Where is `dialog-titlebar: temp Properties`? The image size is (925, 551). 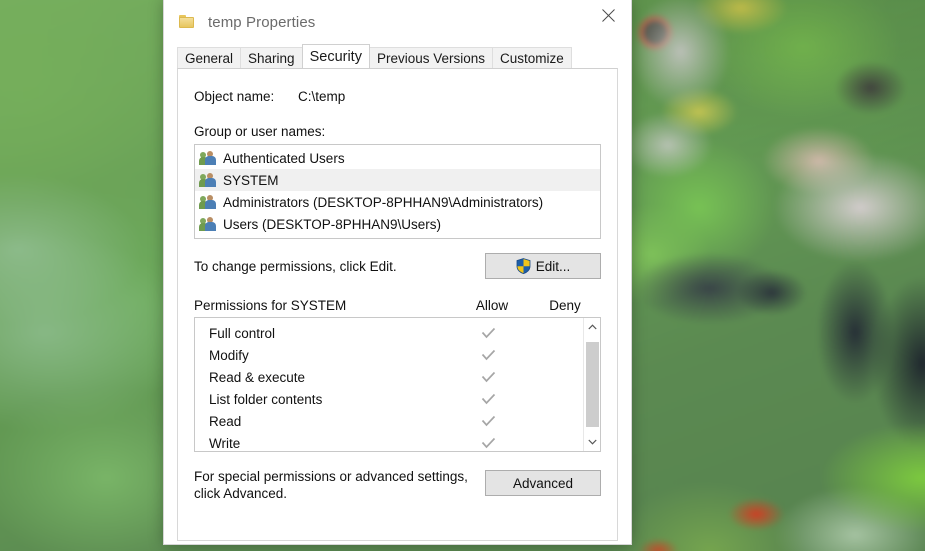 dialog-titlebar: temp Properties is located at coordinates (397, 22).